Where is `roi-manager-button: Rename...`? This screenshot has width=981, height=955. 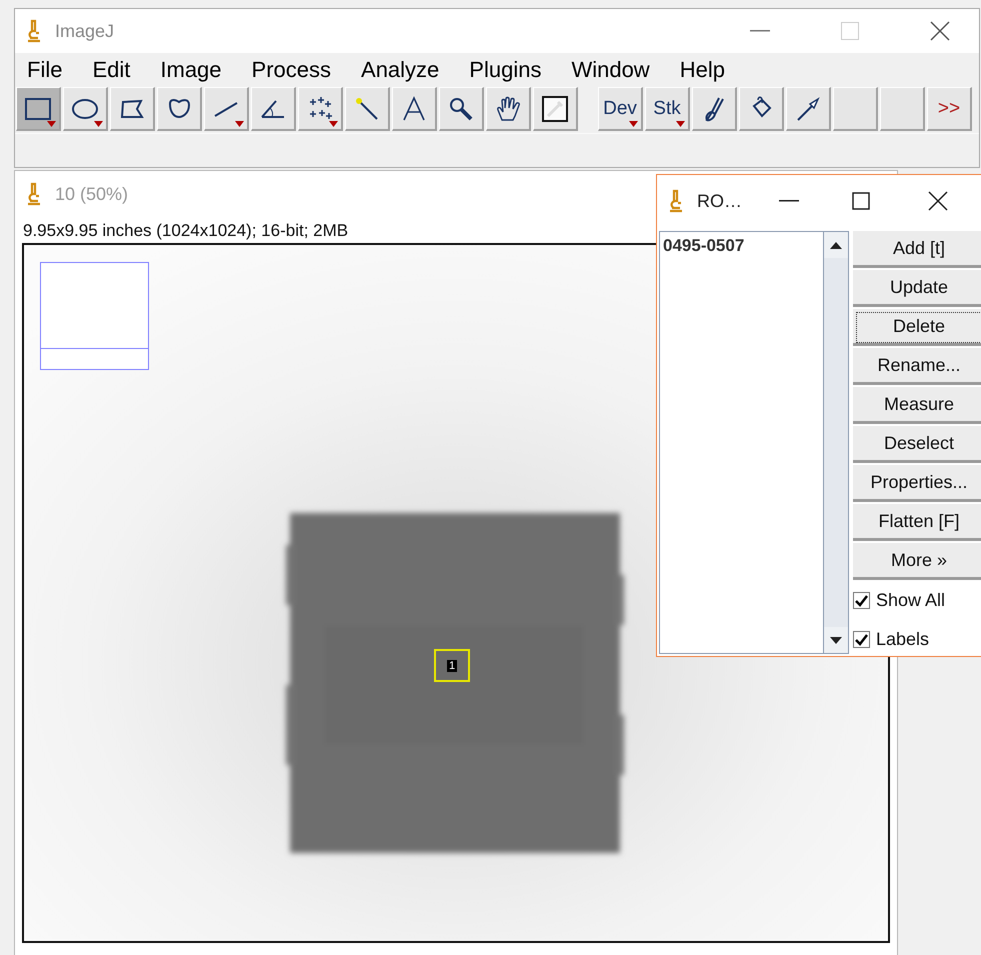
roi-manager-button: Rename... is located at coordinates (917, 366).